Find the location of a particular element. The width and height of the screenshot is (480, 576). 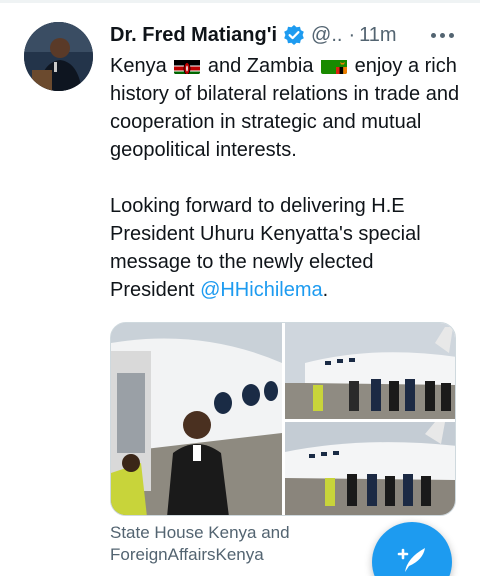

compose-tweet-button is located at coordinates (412, 549).